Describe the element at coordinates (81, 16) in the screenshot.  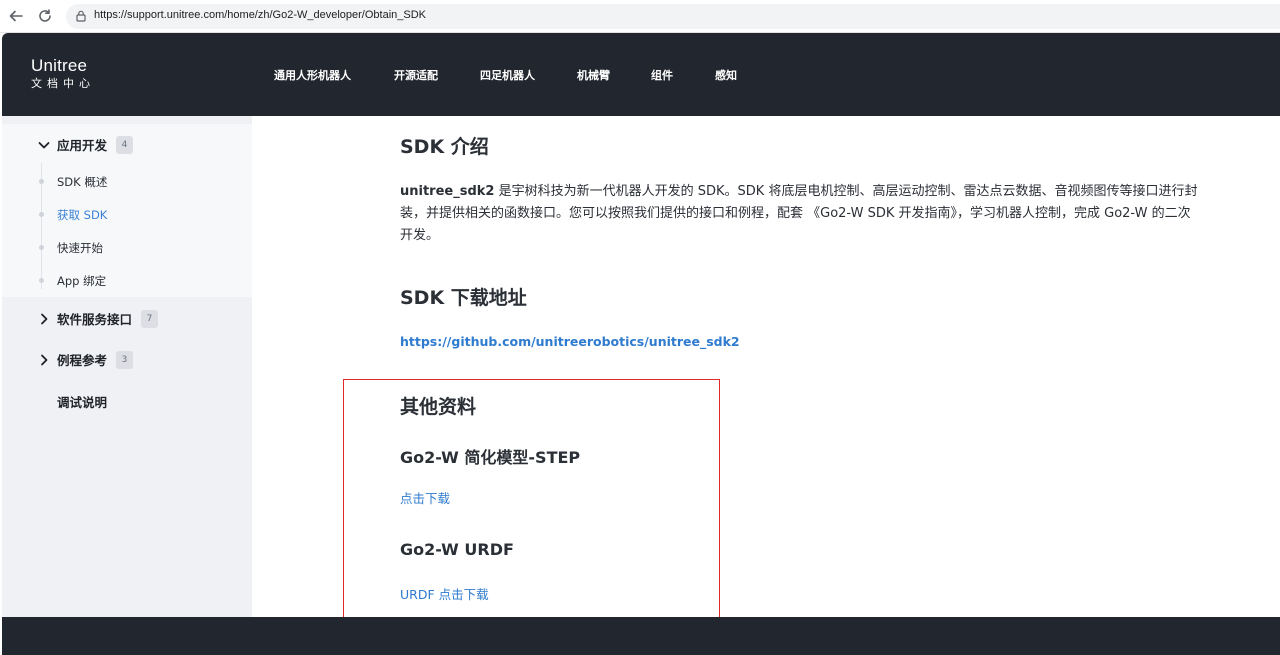
I see `site-info-icon` at that location.